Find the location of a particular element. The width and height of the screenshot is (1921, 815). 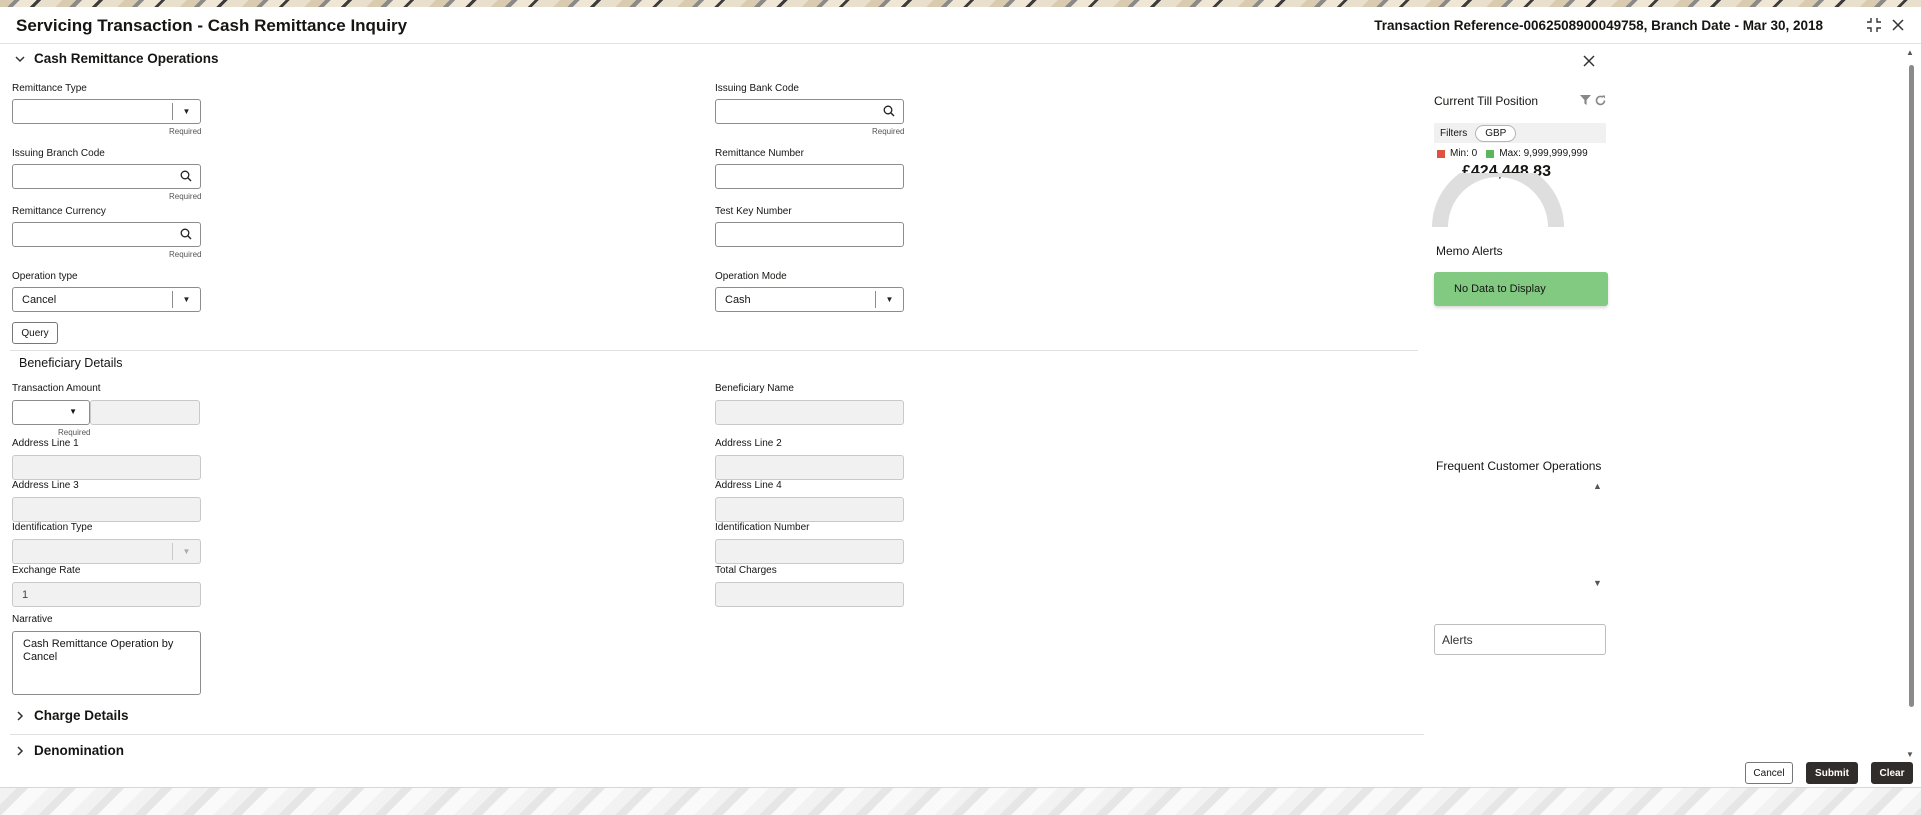

frequent-customer-operations-title: Frequent Customer Operations is located at coordinates (1519, 466).